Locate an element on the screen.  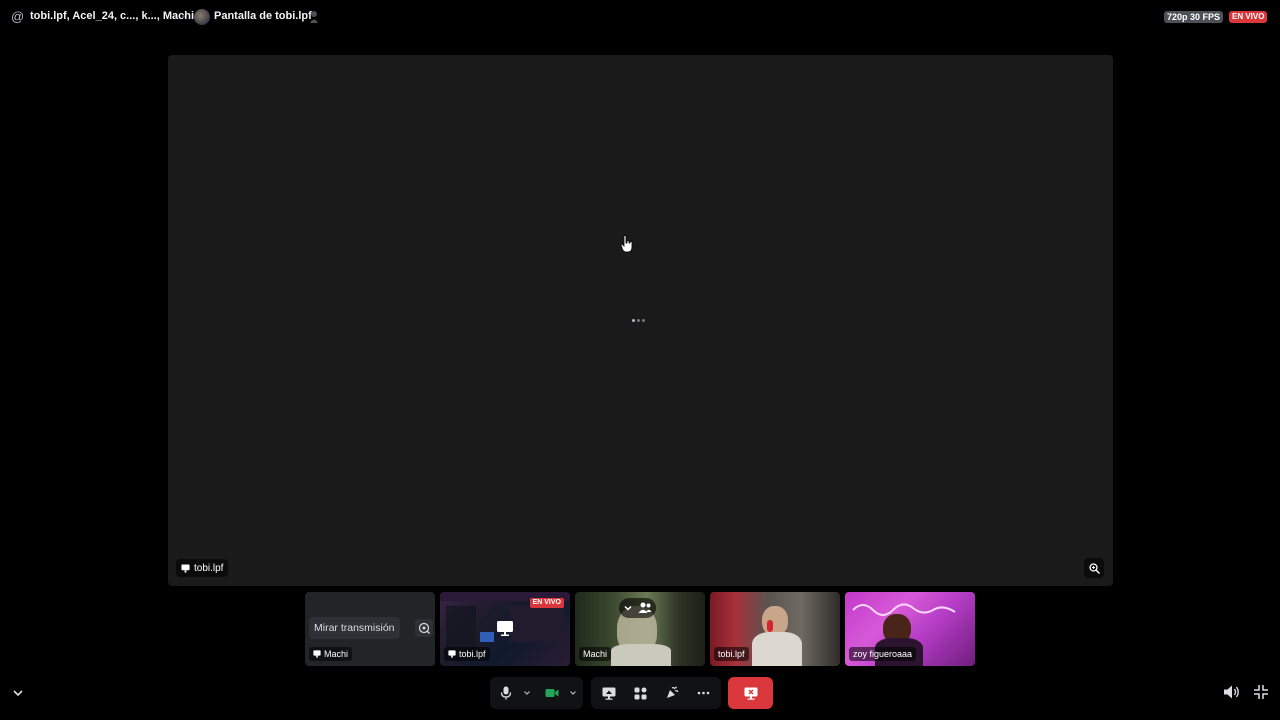
mute-button is located at coordinates (506, 693).